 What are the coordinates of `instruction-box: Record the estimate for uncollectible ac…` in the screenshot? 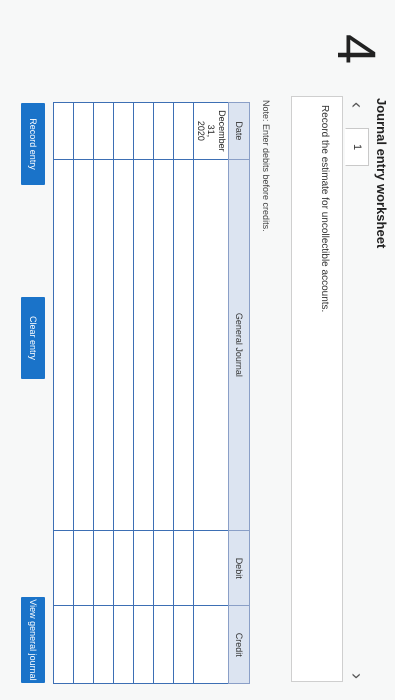 It's located at (317, 389).